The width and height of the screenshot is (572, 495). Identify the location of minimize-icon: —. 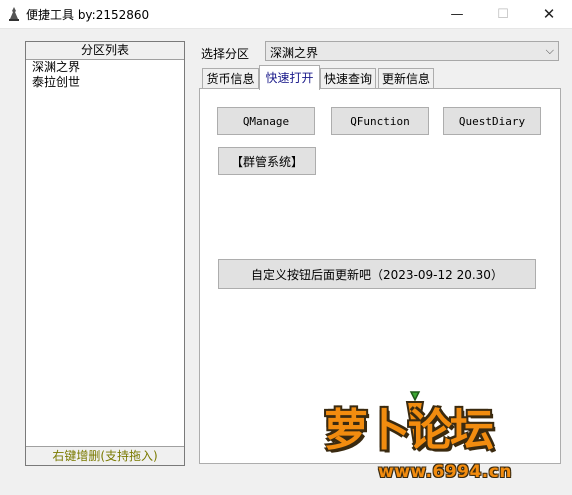
(457, 14).